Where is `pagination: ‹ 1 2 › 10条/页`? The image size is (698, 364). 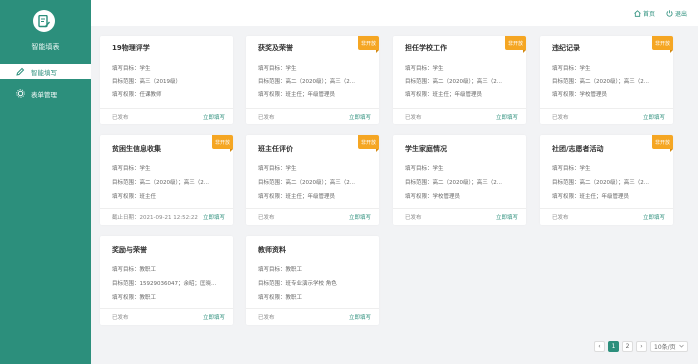
pagination: ‹ 1 2 › 10条/页 is located at coordinates (639, 346).